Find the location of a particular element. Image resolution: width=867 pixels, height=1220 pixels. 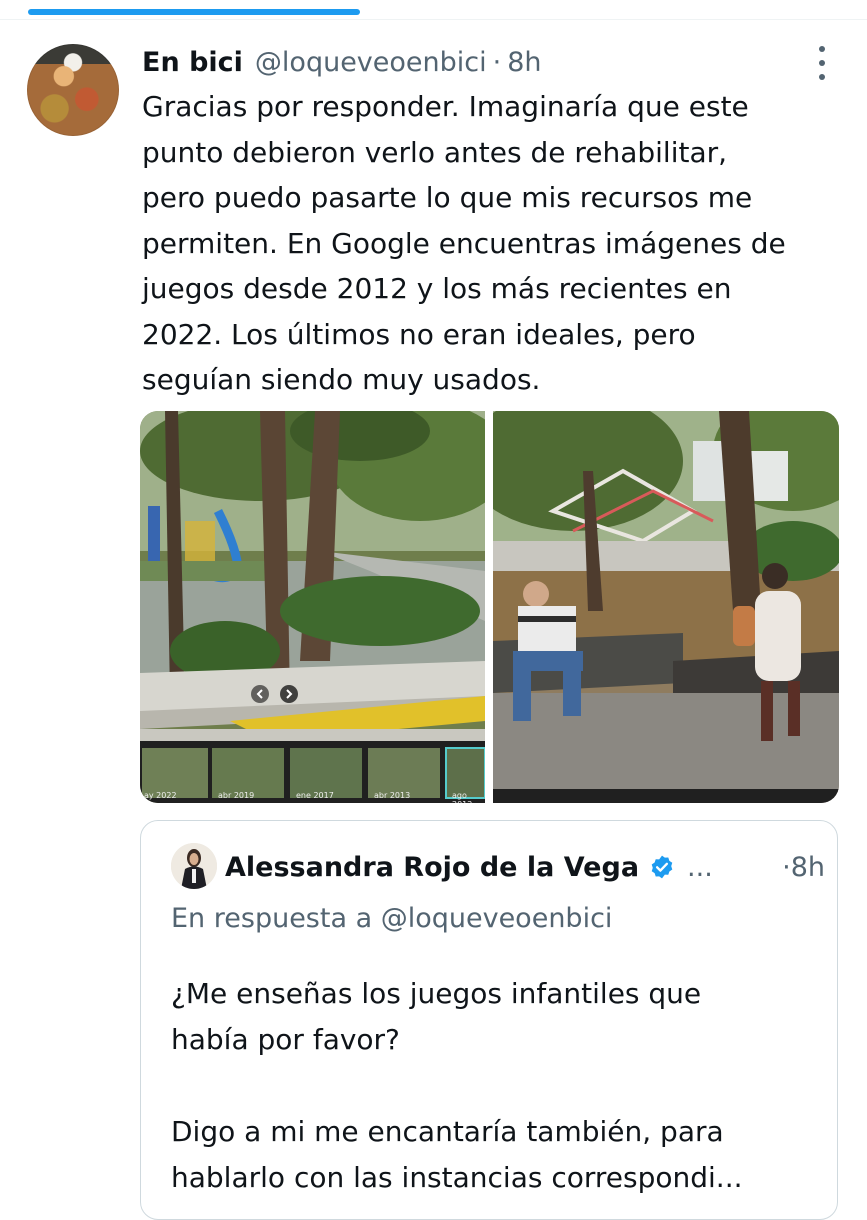

thumbnail-date: abr 2019 is located at coordinates (236, 795).